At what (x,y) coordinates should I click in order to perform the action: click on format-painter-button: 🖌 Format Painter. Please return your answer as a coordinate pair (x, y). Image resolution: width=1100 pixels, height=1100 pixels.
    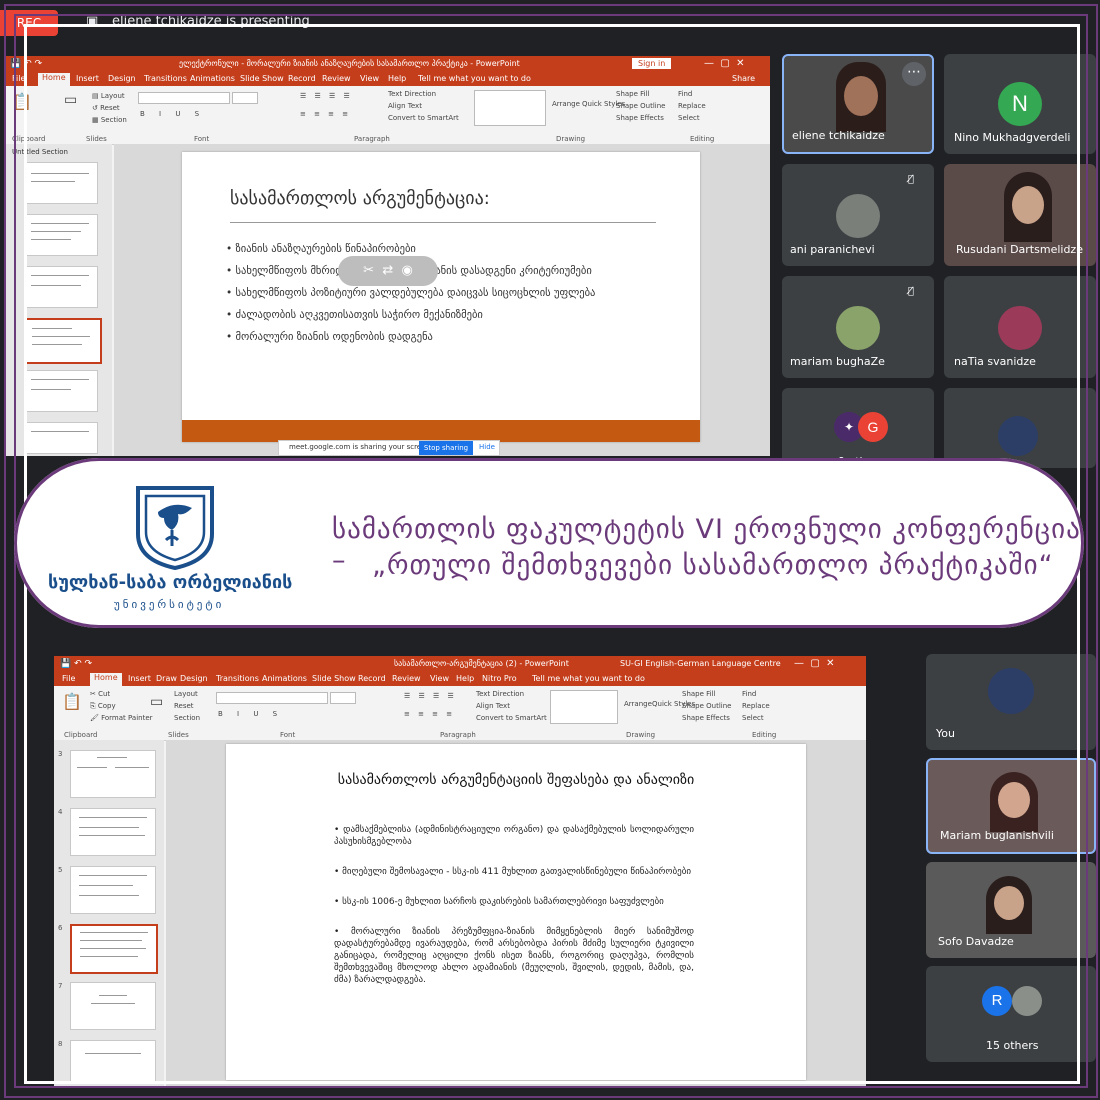
    Looking at the image, I should click on (121, 718).